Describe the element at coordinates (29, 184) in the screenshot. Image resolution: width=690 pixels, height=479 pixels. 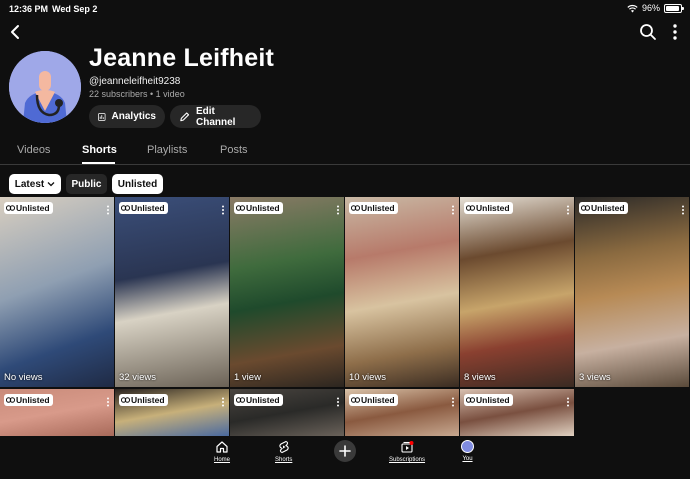
I see `sort-latest-label: Latest` at that location.